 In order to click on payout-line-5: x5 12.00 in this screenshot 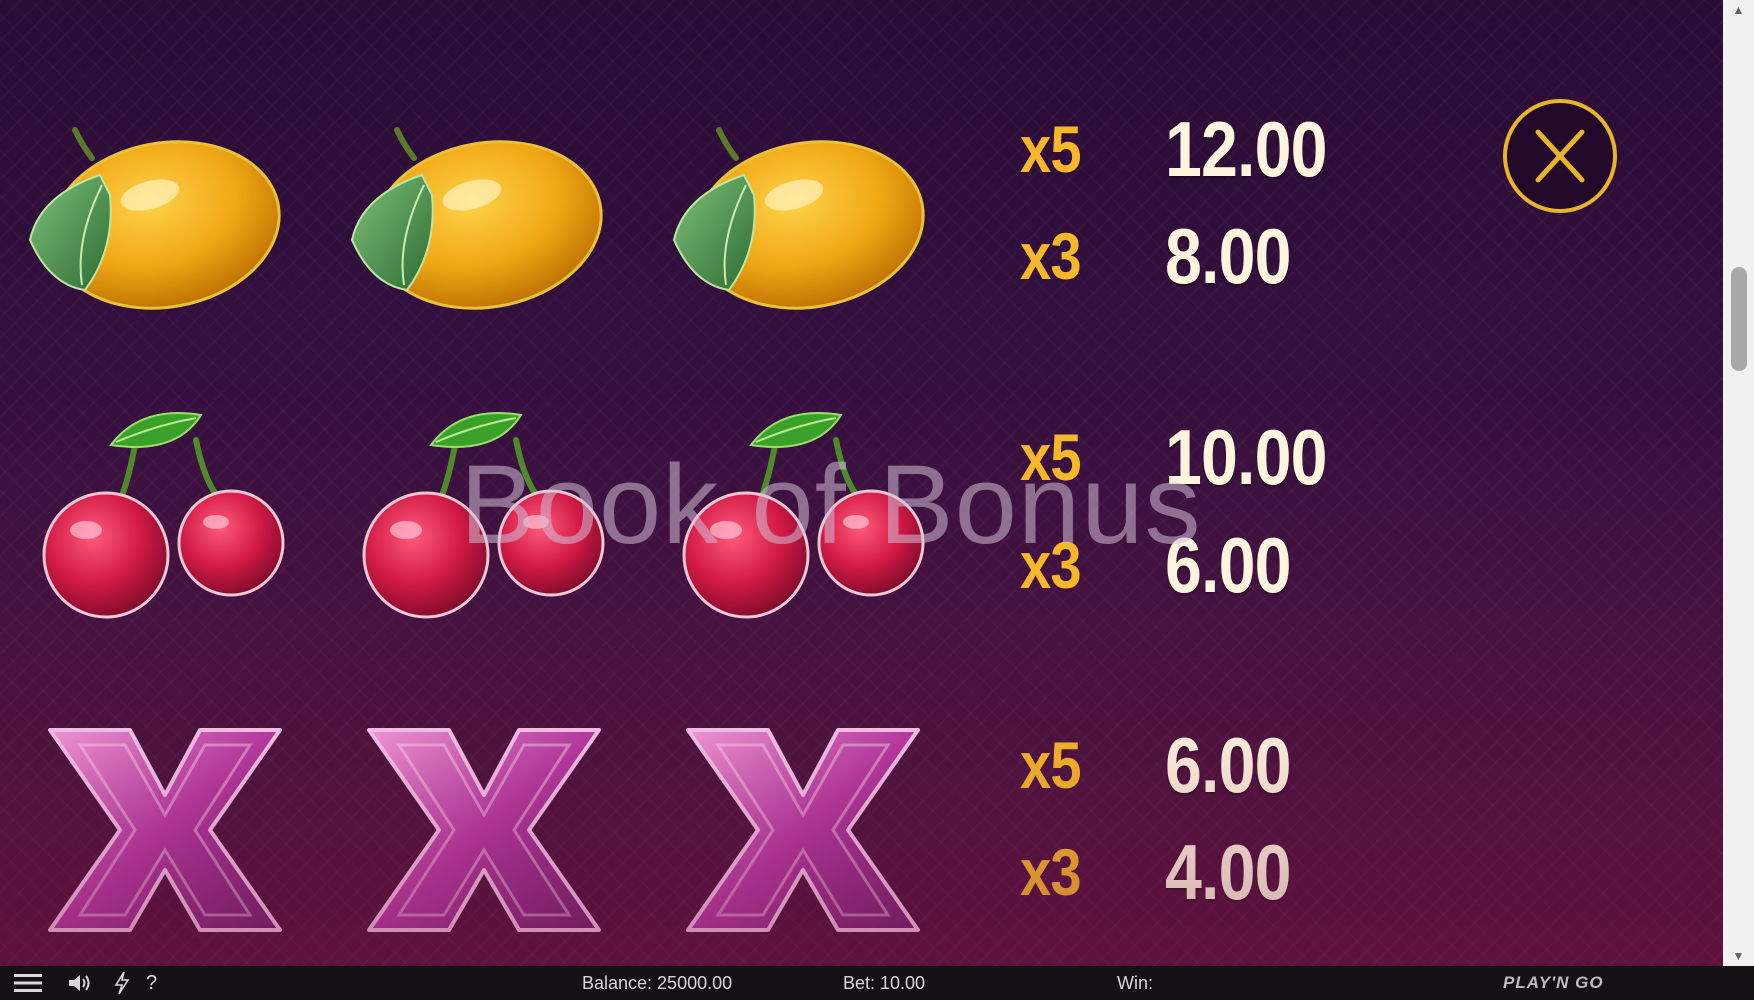, I will do `click(1187, 149)`.